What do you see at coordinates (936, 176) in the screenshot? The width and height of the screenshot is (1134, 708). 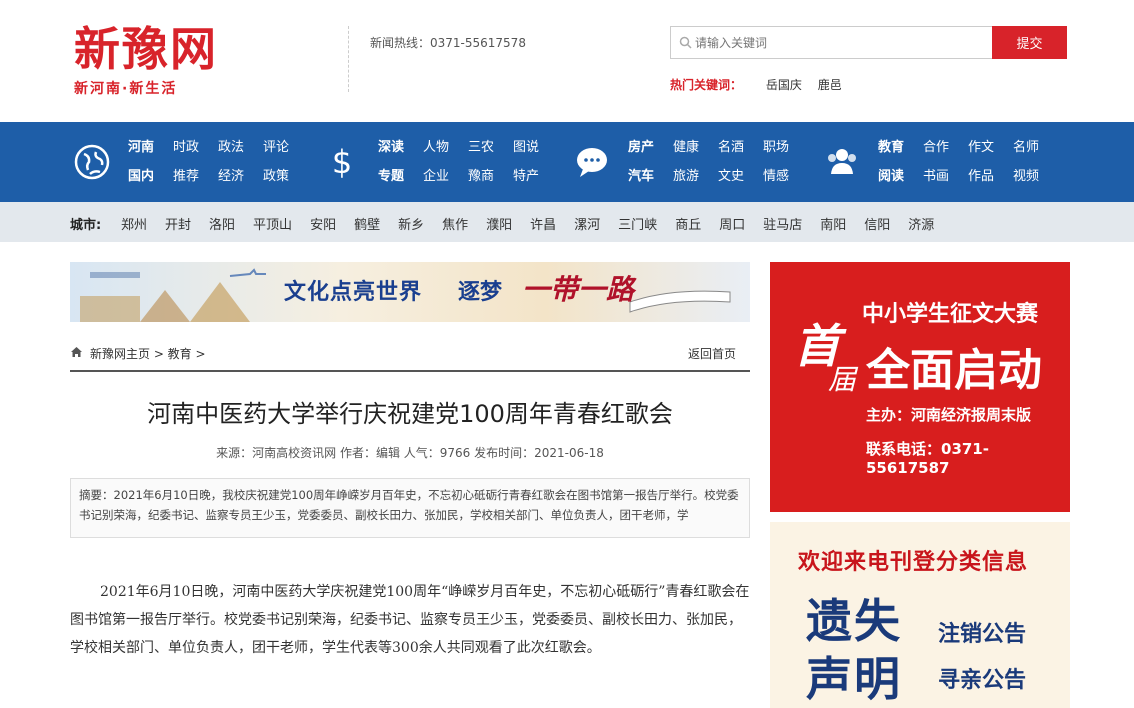 I see `nav-link: 书画` at bounding box center [936, 176].